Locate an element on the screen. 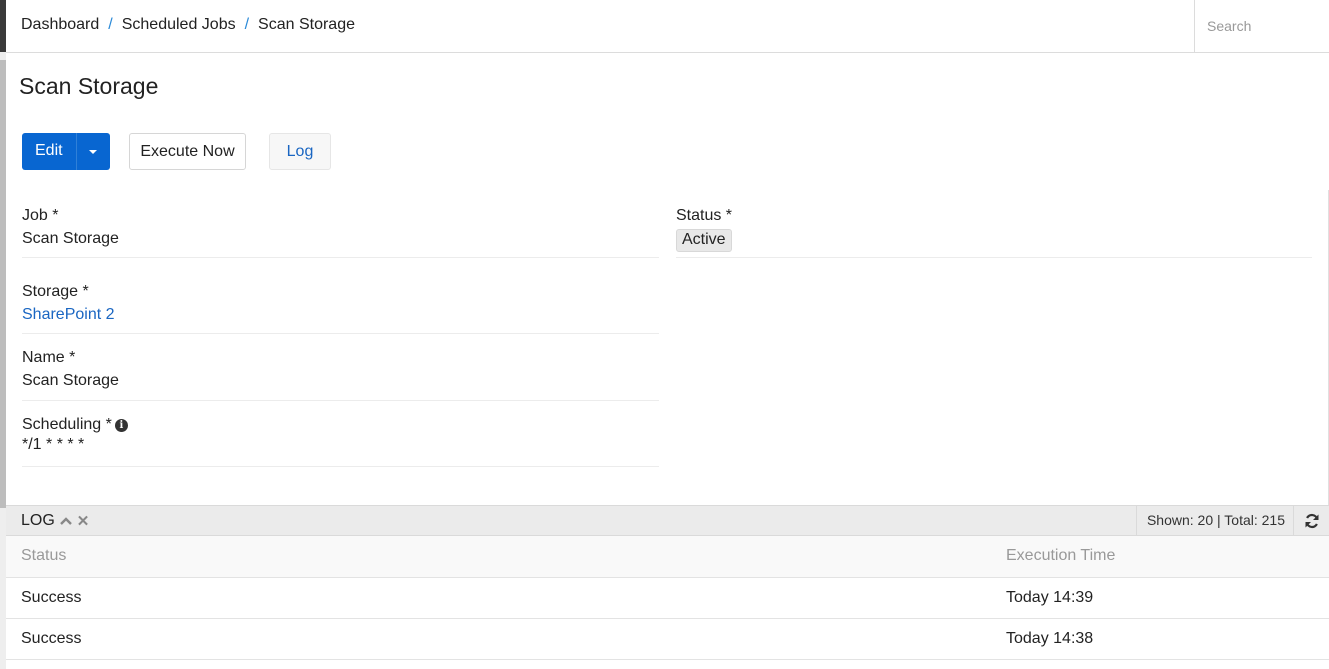  log-title: LOG ✕ is located at coordinates (55, 521).